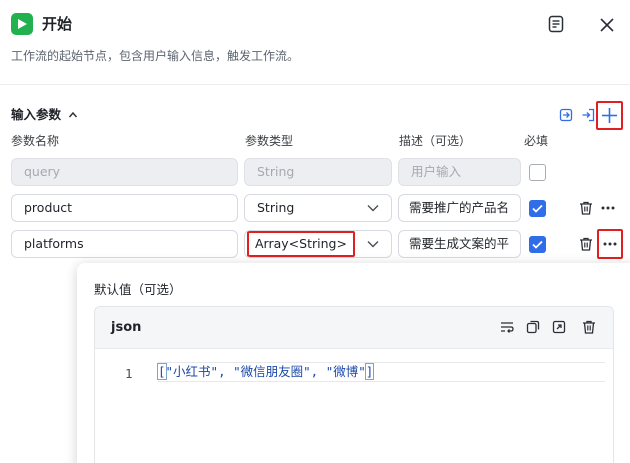  I want to click on param-type-value: Array<String>, so click(301, 244).